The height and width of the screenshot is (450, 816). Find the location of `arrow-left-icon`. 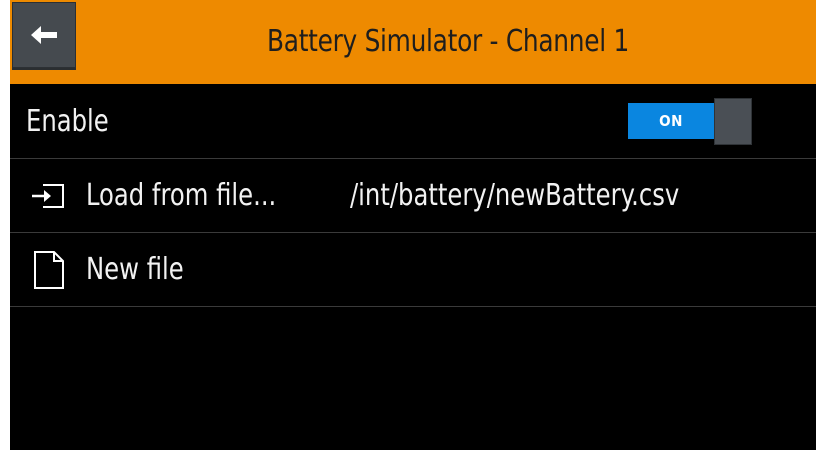

arrow-left-icon is located at coordinates (44, 35).